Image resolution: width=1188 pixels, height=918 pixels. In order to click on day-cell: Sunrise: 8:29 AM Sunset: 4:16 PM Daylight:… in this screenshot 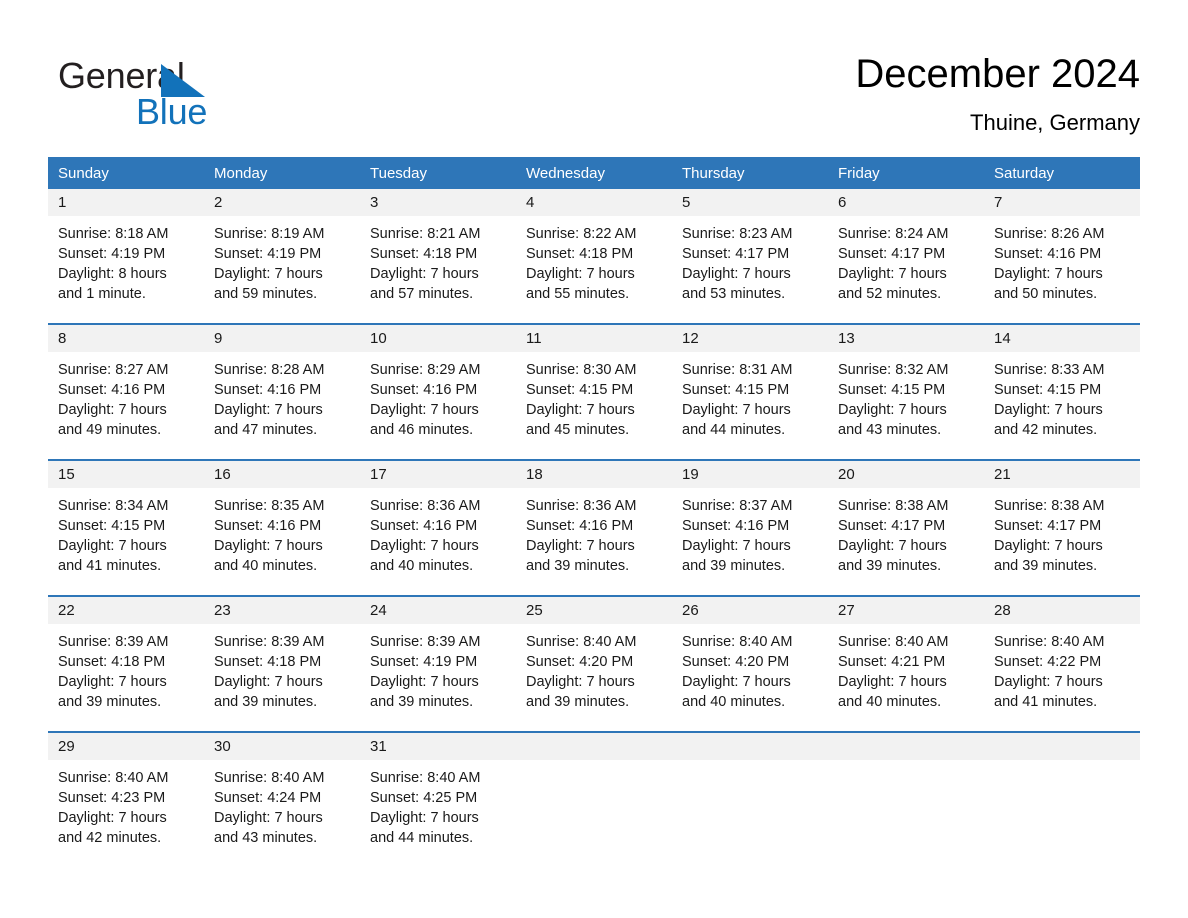, I will do `click(438, 406)`.